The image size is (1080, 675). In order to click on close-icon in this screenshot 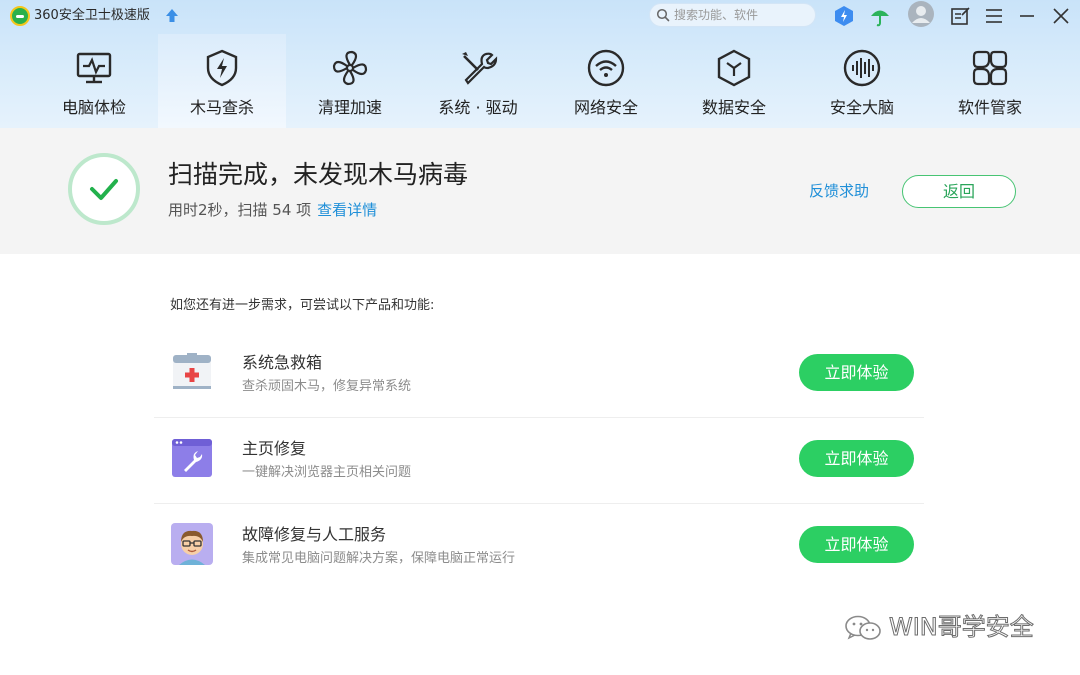, I will do `click(1061, 16)`.